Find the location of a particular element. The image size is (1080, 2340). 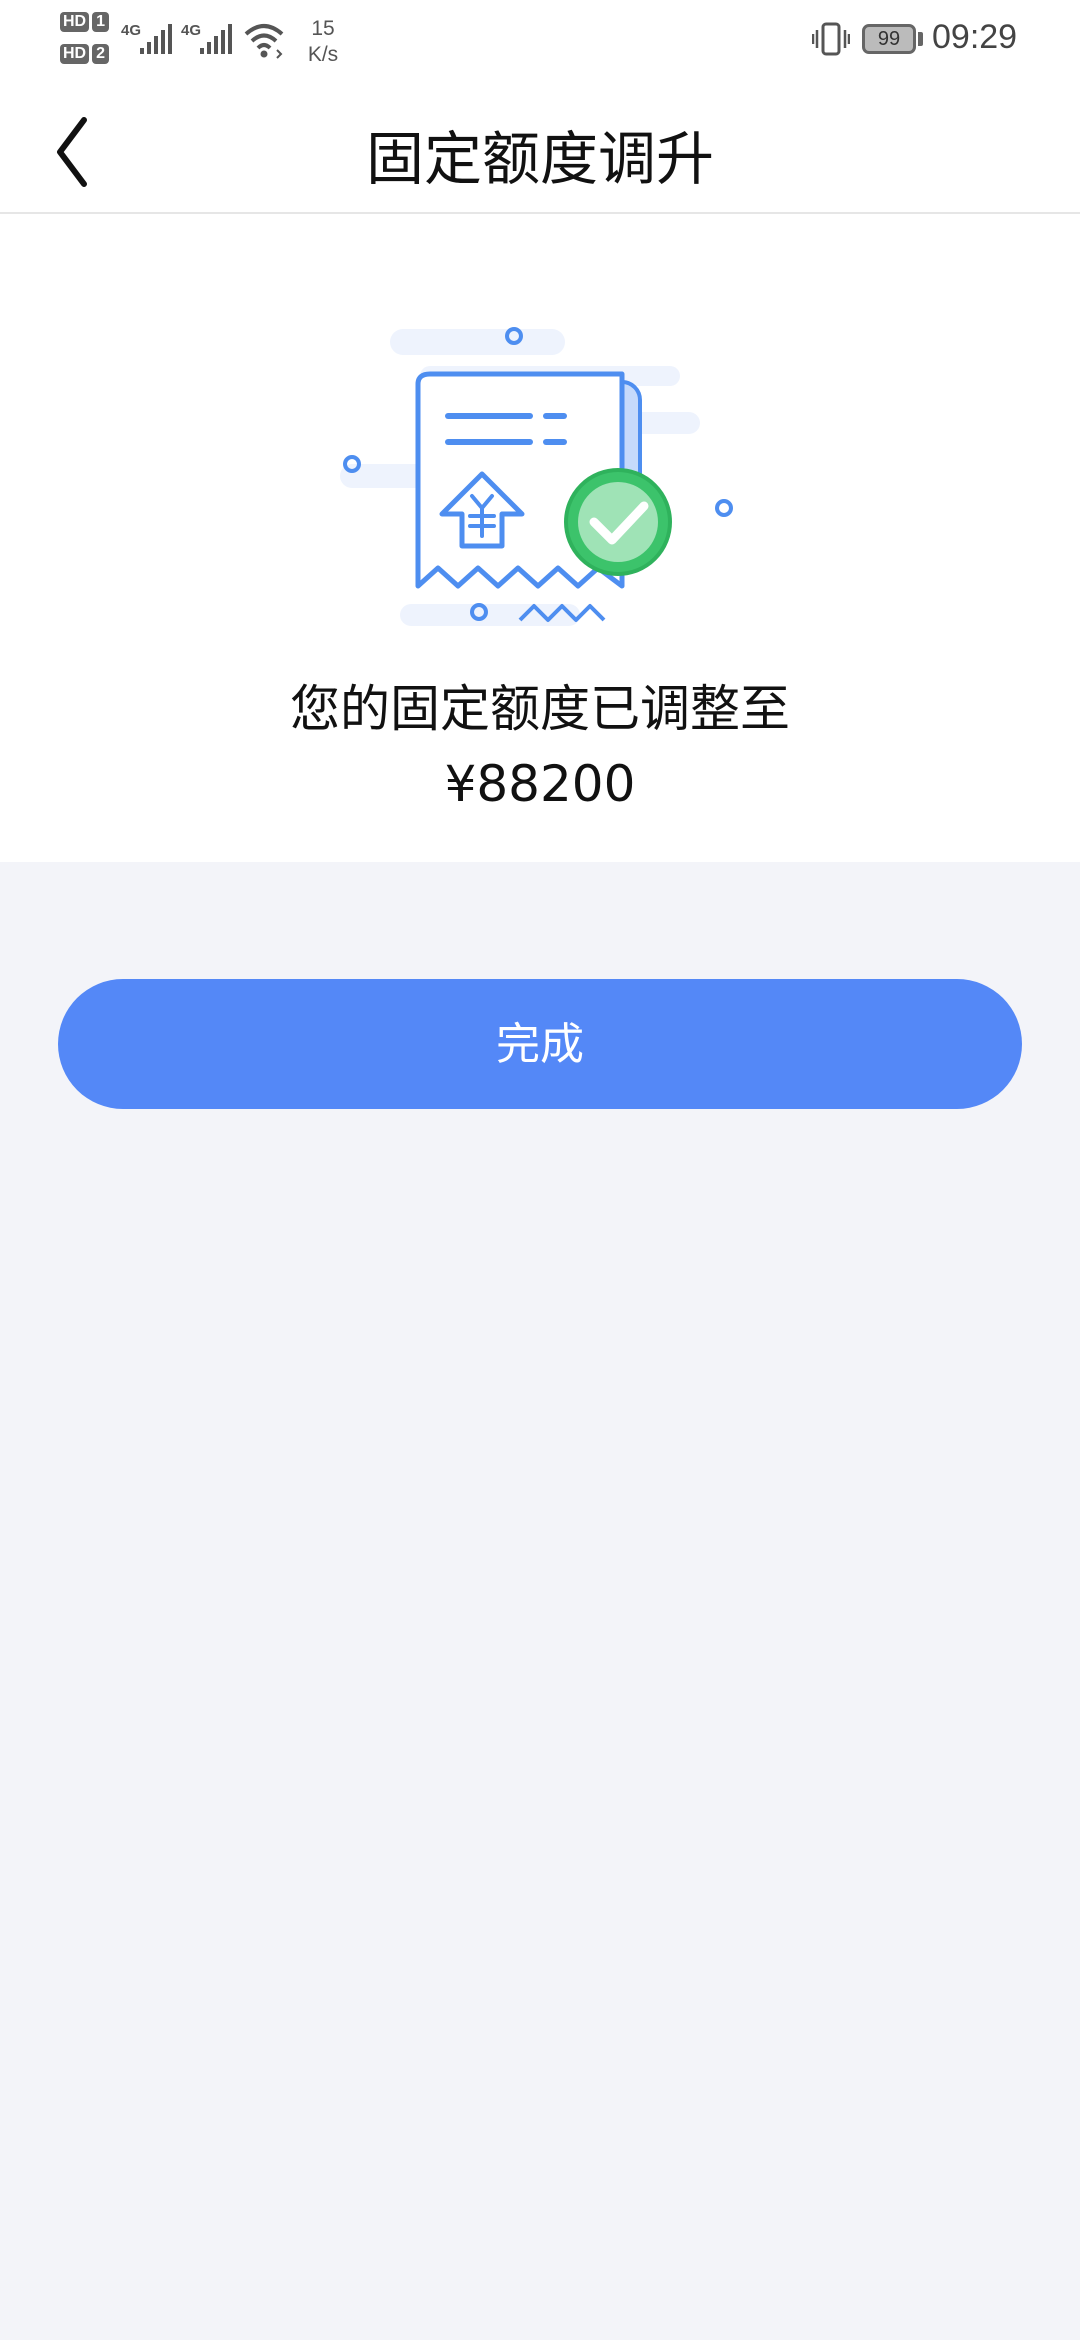

done-button: 完成 is located at coordinates (540, 1044).